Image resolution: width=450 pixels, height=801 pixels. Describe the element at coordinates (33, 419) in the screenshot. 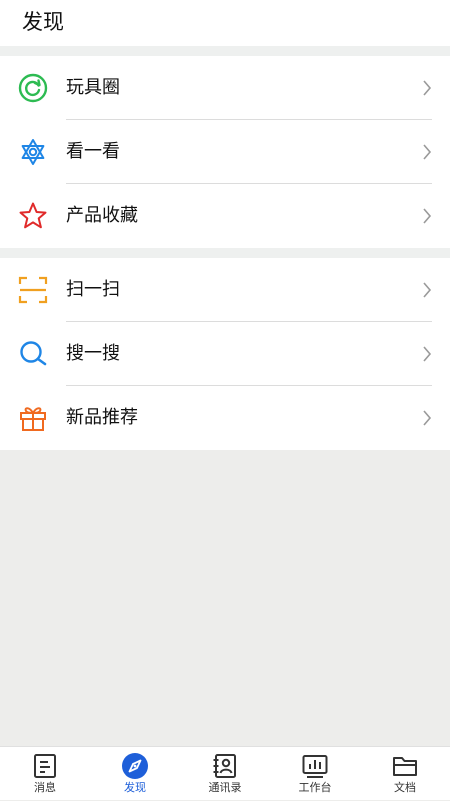

I see `gift-icon` at that location.